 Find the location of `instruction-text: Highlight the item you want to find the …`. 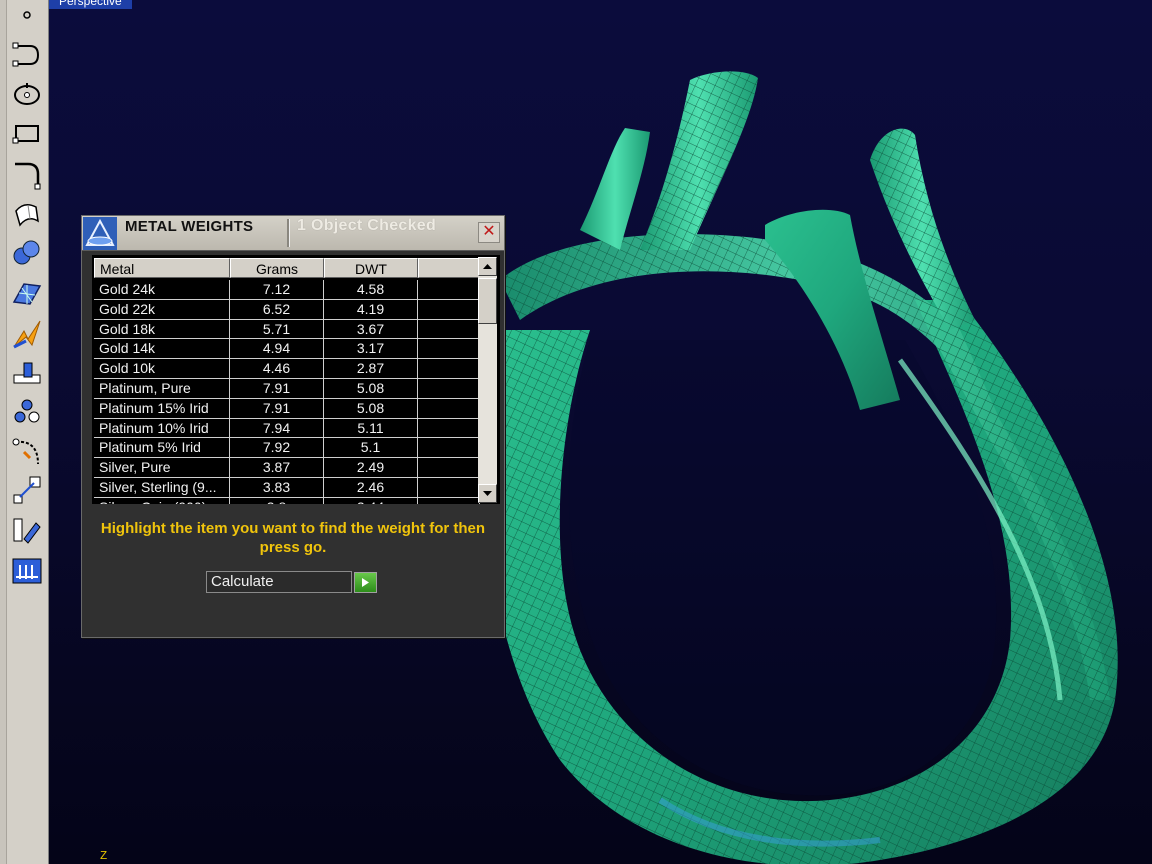

instruction-text: Highlight the item you want to find the … is located at coordinates (293, 538).